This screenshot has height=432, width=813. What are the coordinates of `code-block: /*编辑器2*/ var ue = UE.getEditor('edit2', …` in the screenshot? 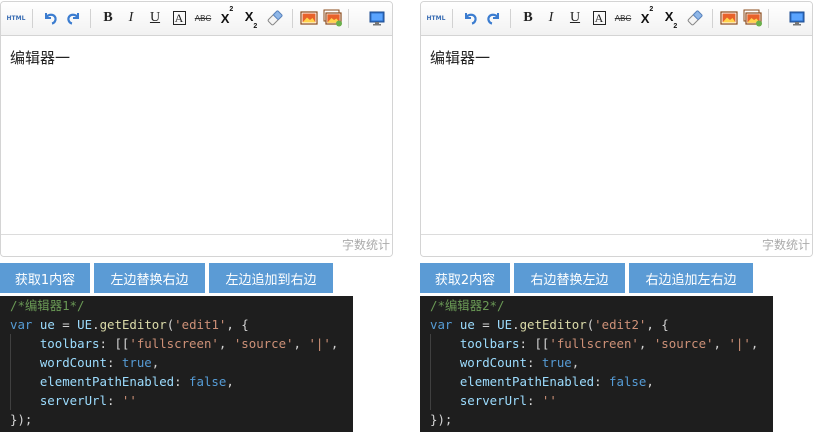 It's located at (596, 364).